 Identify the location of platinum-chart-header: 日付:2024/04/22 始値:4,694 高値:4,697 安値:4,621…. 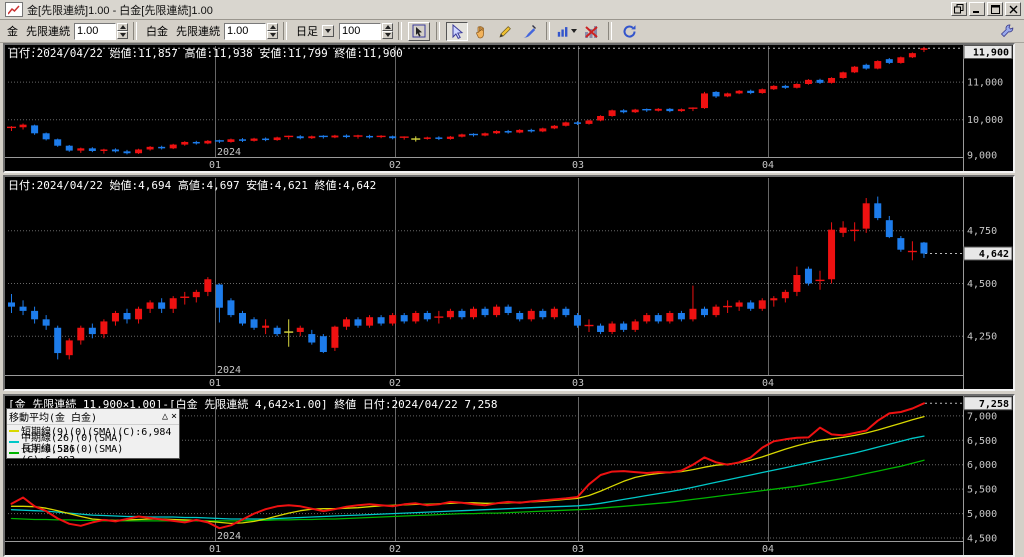
(192, 185).